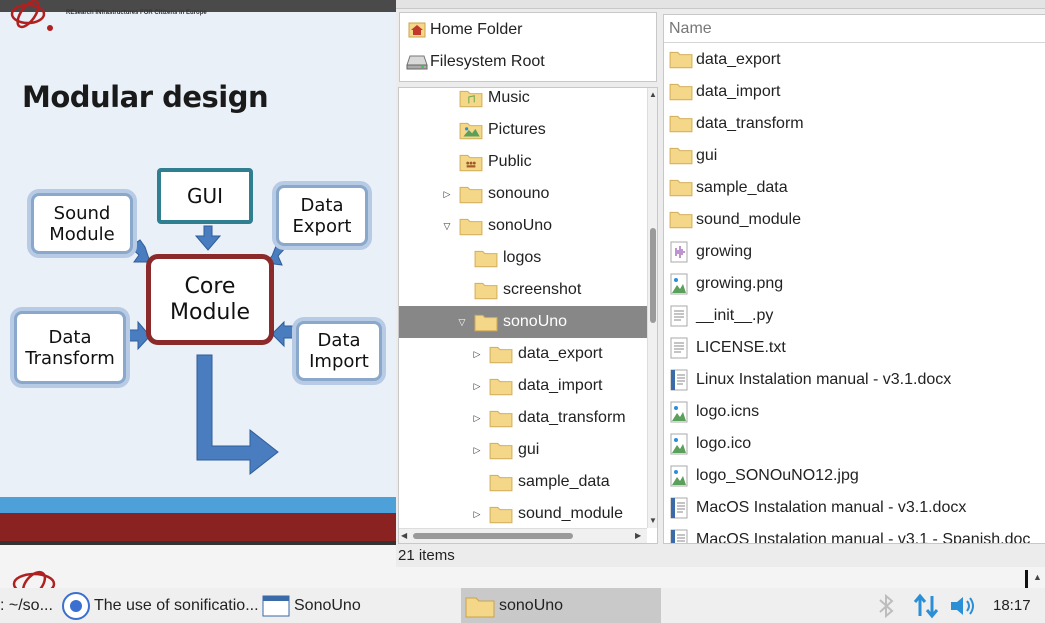 The height and width of the screenshot is (623, 1045). I want to click on file-row: __init__.py, so click(854, 316).